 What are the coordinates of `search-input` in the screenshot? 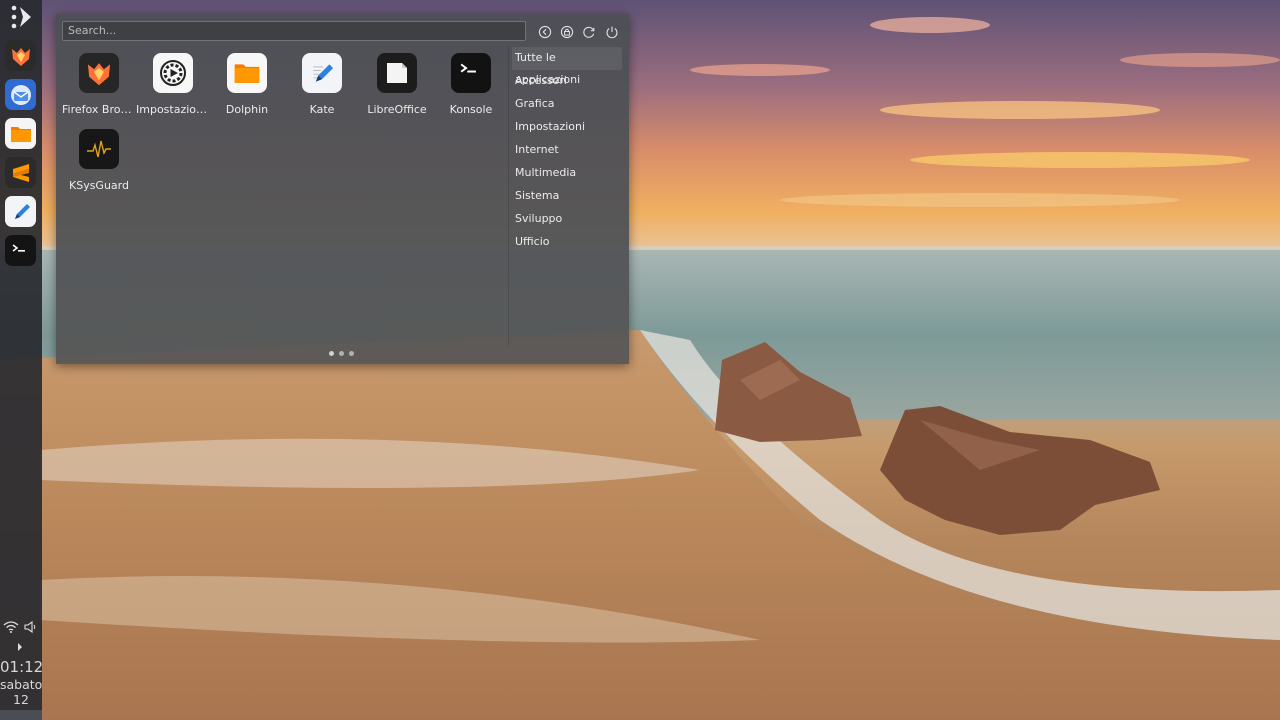 It's located at (294, 31).